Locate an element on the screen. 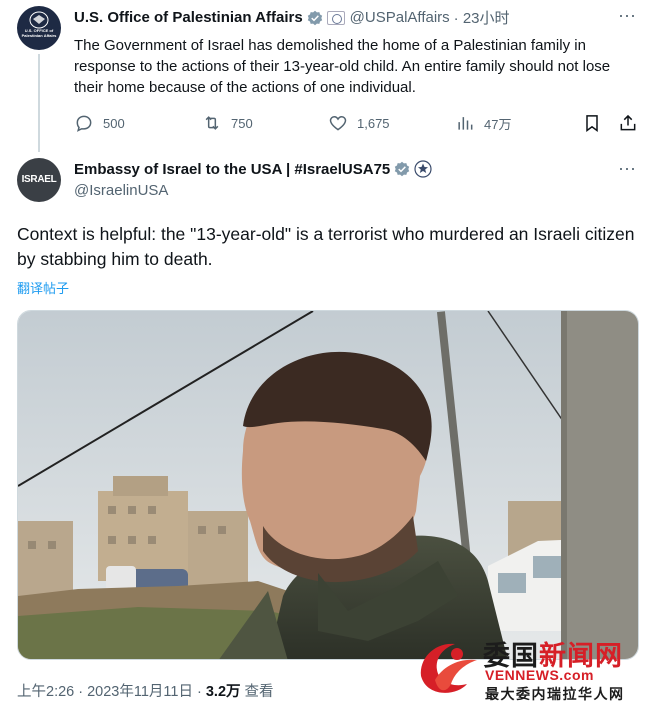 This screenshot has height=705, width=655. watermark: 委国新闻网 VENNEWS.com 最大委内瑞拉华人网 is located at coordinates (531, 668).